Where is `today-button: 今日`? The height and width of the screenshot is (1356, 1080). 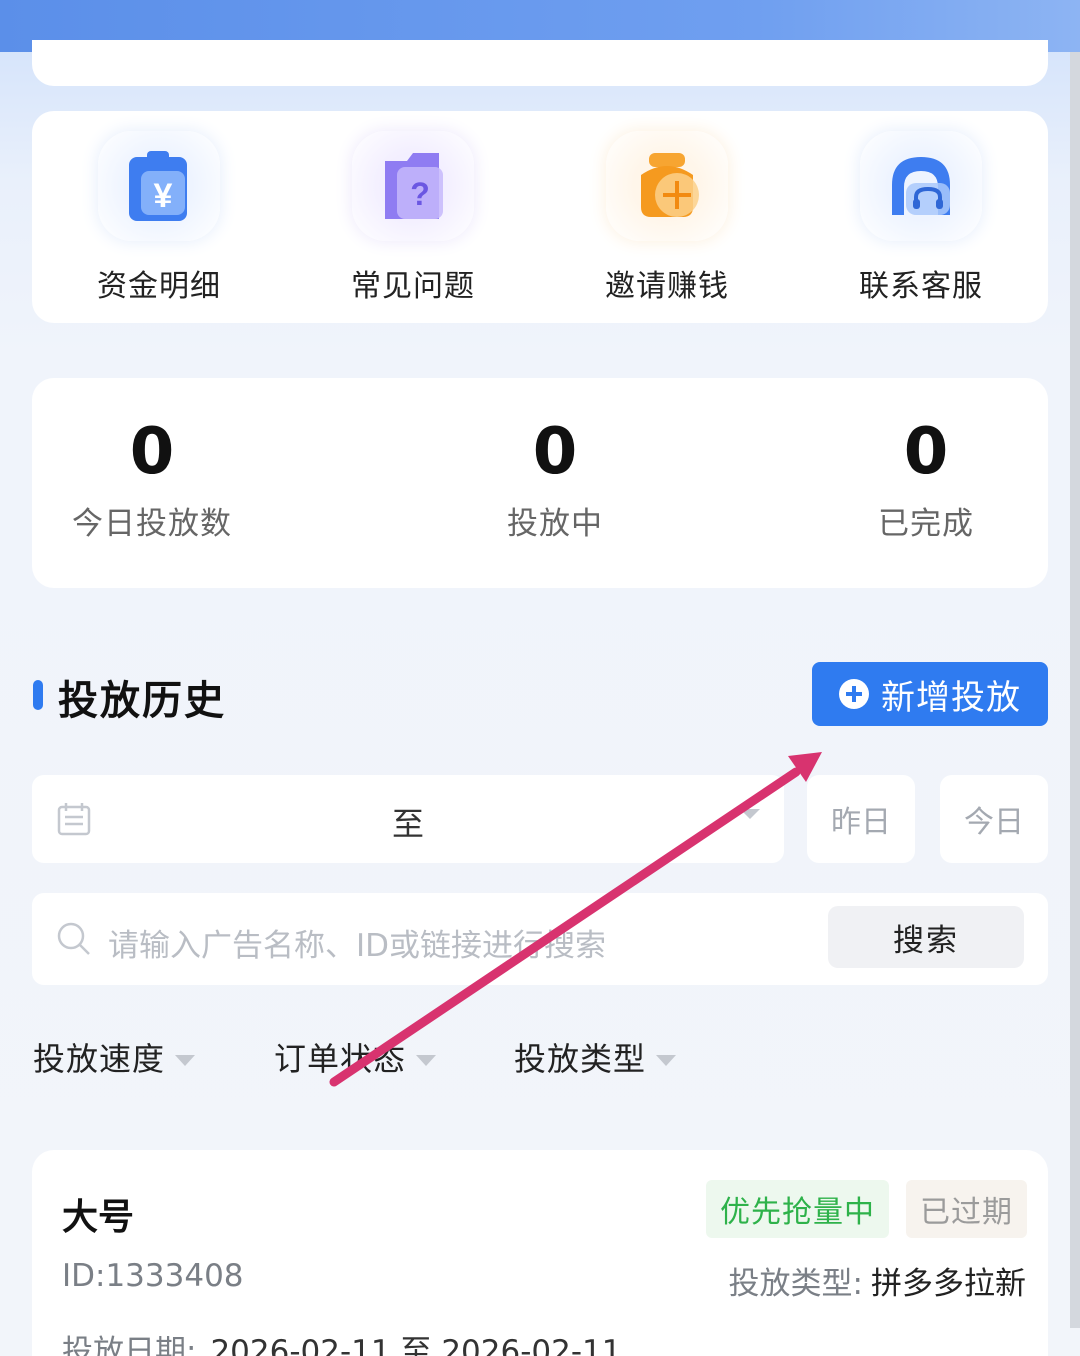
today-button: 今日 is located at coordinates (994, 819).